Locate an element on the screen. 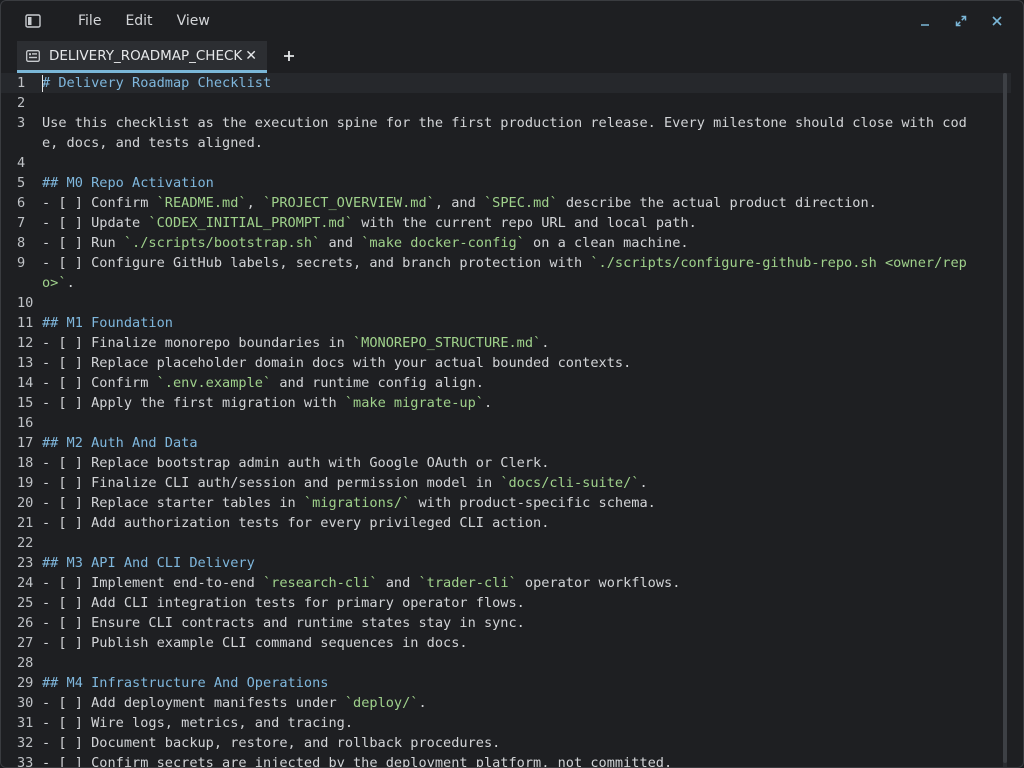 The image size is (1024, 768). editor-line: 2 is located at coordinates (506, 103).